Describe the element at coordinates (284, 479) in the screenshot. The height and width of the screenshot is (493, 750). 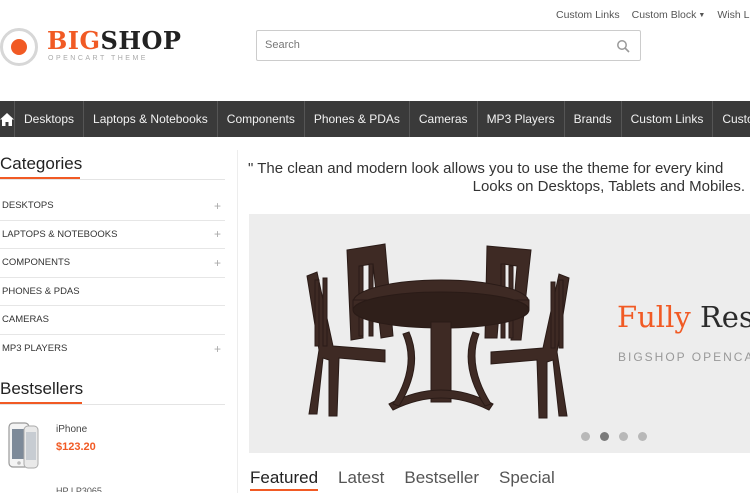
I see `tab-featured: Featured` at that location.